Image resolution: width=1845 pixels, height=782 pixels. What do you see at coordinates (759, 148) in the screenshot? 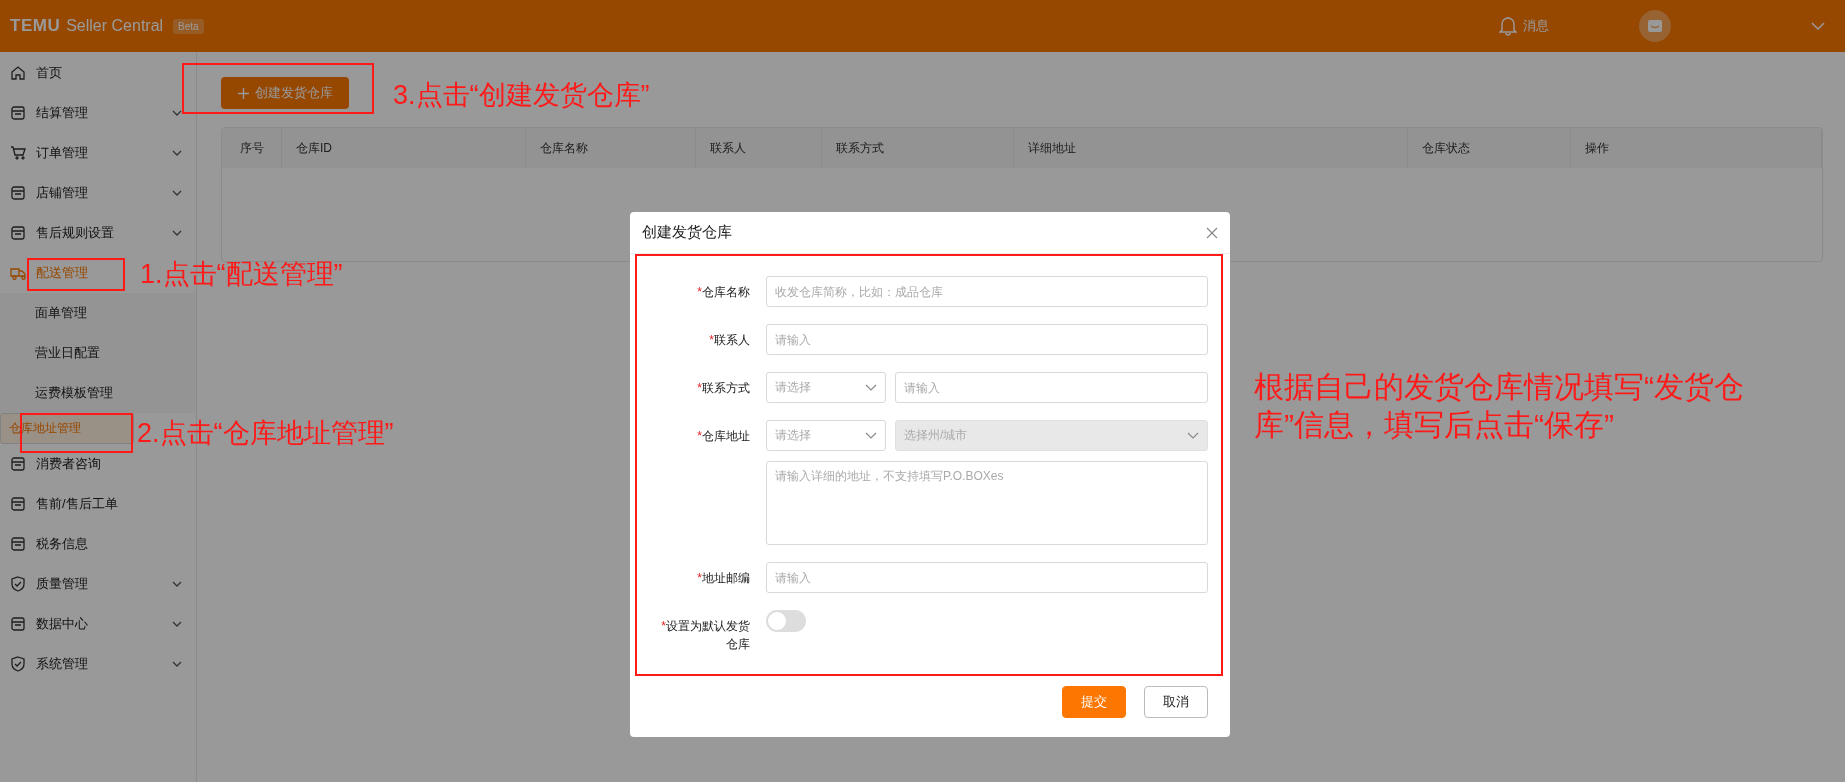
I see `column-header: 联系人` at bounding box center [759, 148].